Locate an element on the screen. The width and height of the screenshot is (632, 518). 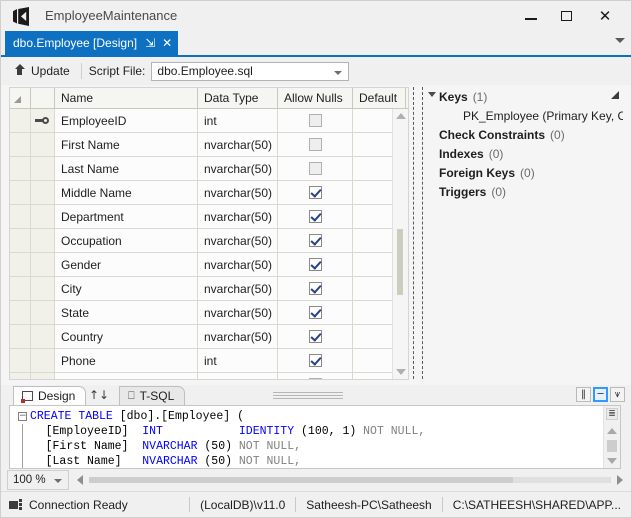
designer-splitter is located at coordinates (418, 233).